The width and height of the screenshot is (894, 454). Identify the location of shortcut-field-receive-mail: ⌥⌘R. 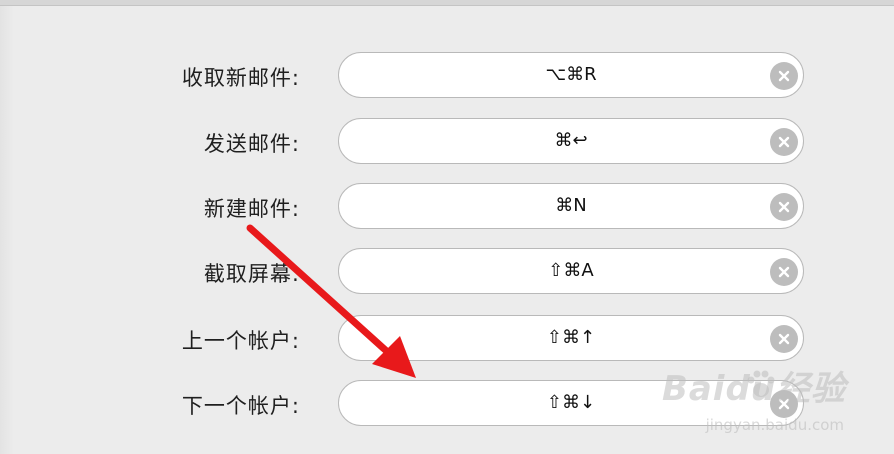
(571, 75).